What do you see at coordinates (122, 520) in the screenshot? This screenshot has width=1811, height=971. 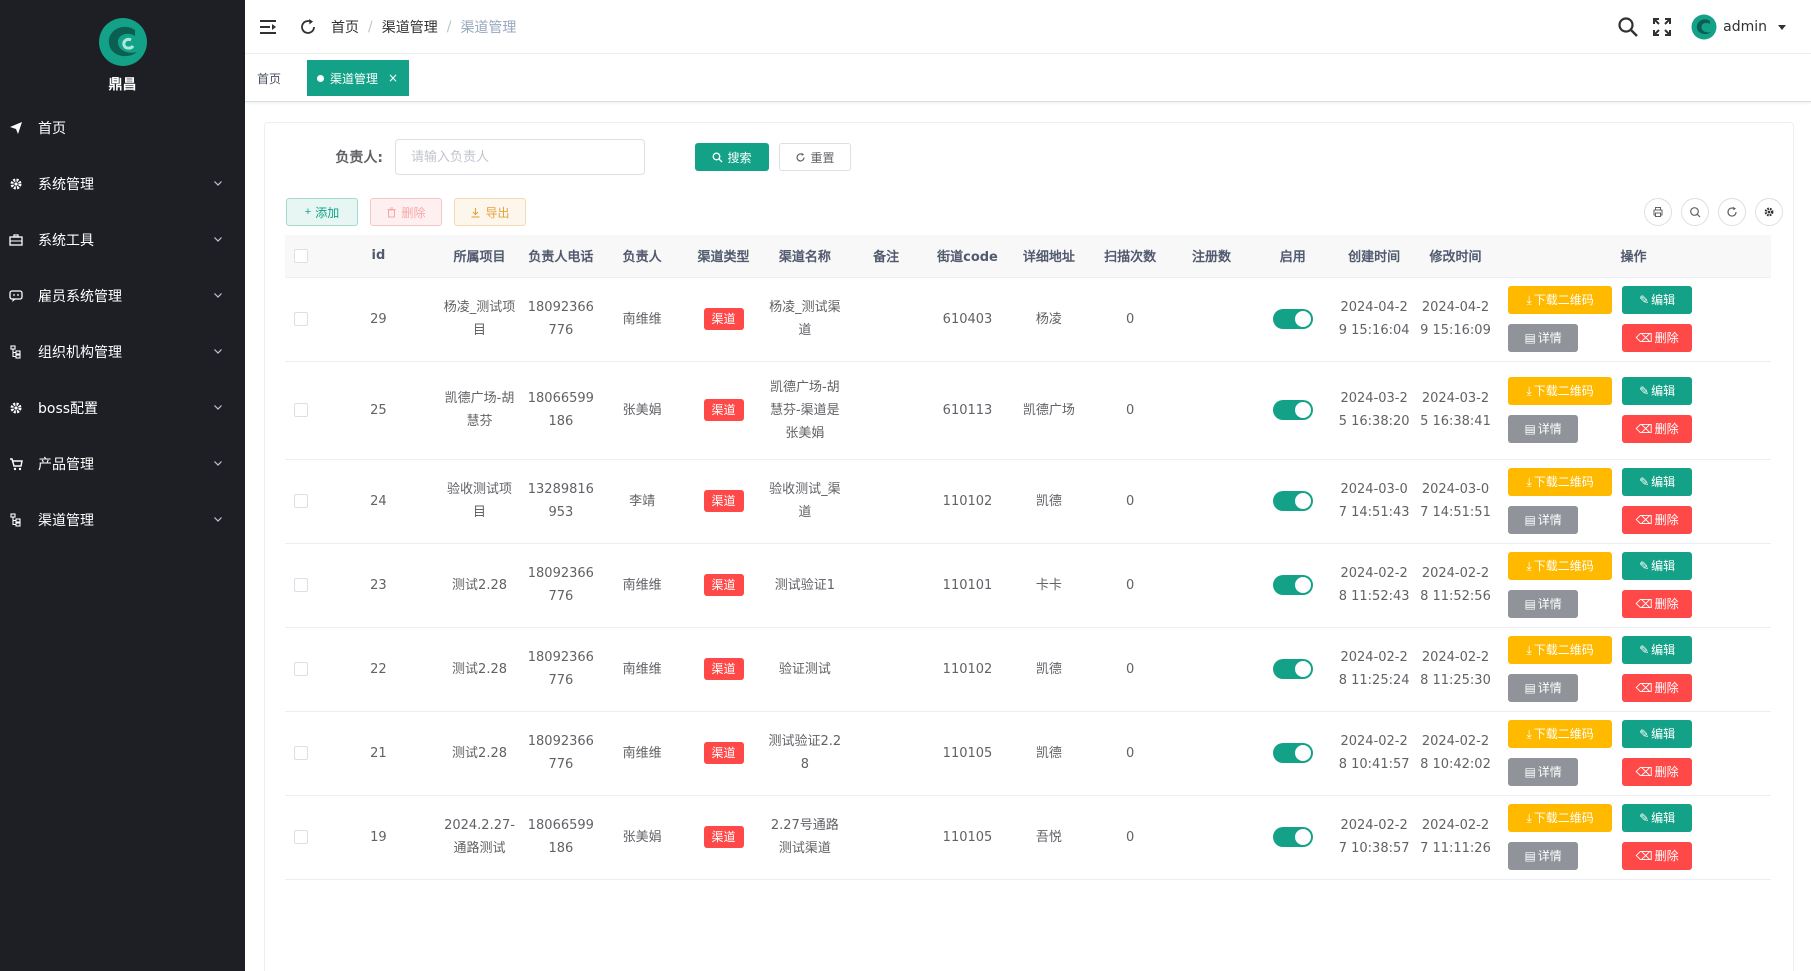 I see `sidebar-item-7: 渠道管理` at bounding box center [122, 520].